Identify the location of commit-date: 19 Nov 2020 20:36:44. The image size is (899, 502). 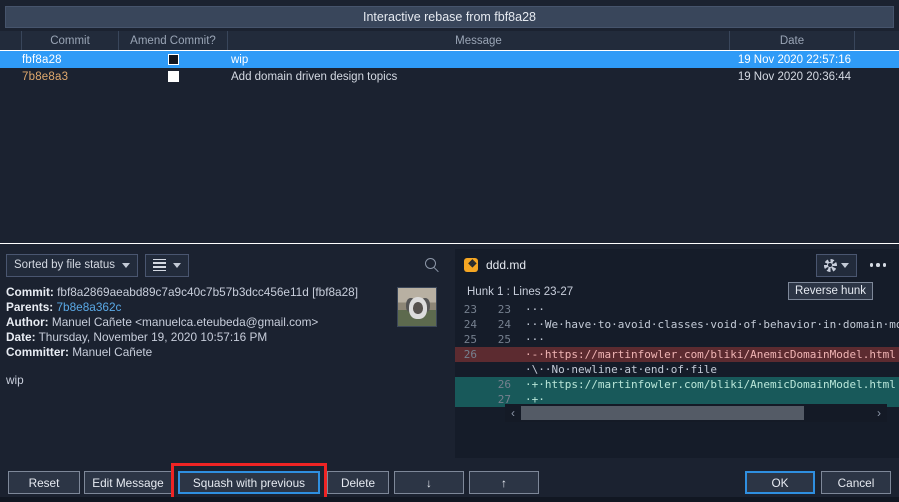
(794, 76).